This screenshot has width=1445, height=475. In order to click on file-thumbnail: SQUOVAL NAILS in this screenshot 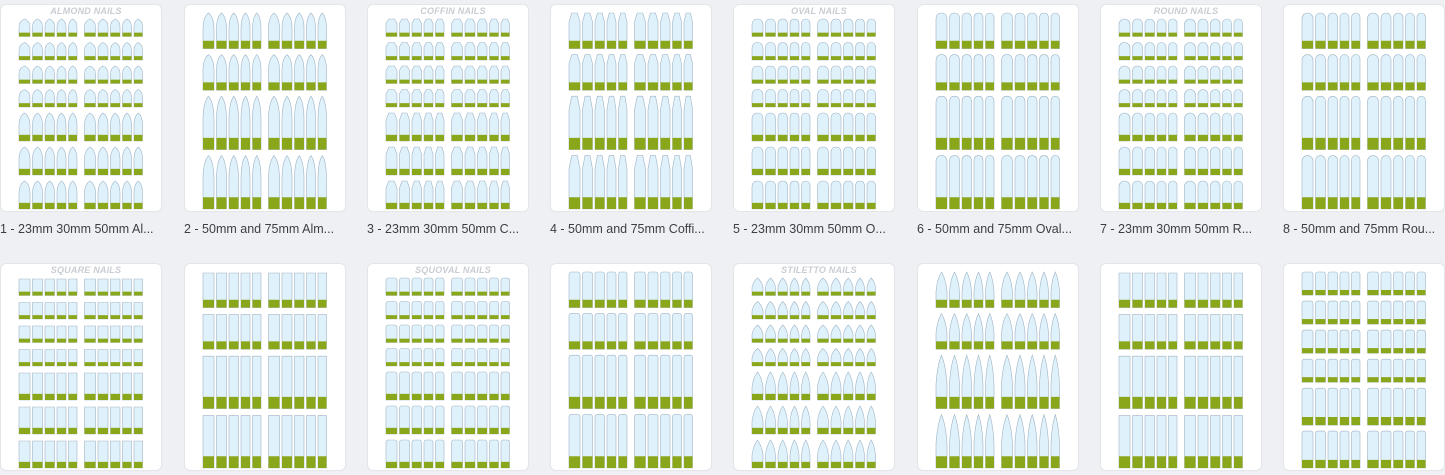, I will do `click(448, 367)`.